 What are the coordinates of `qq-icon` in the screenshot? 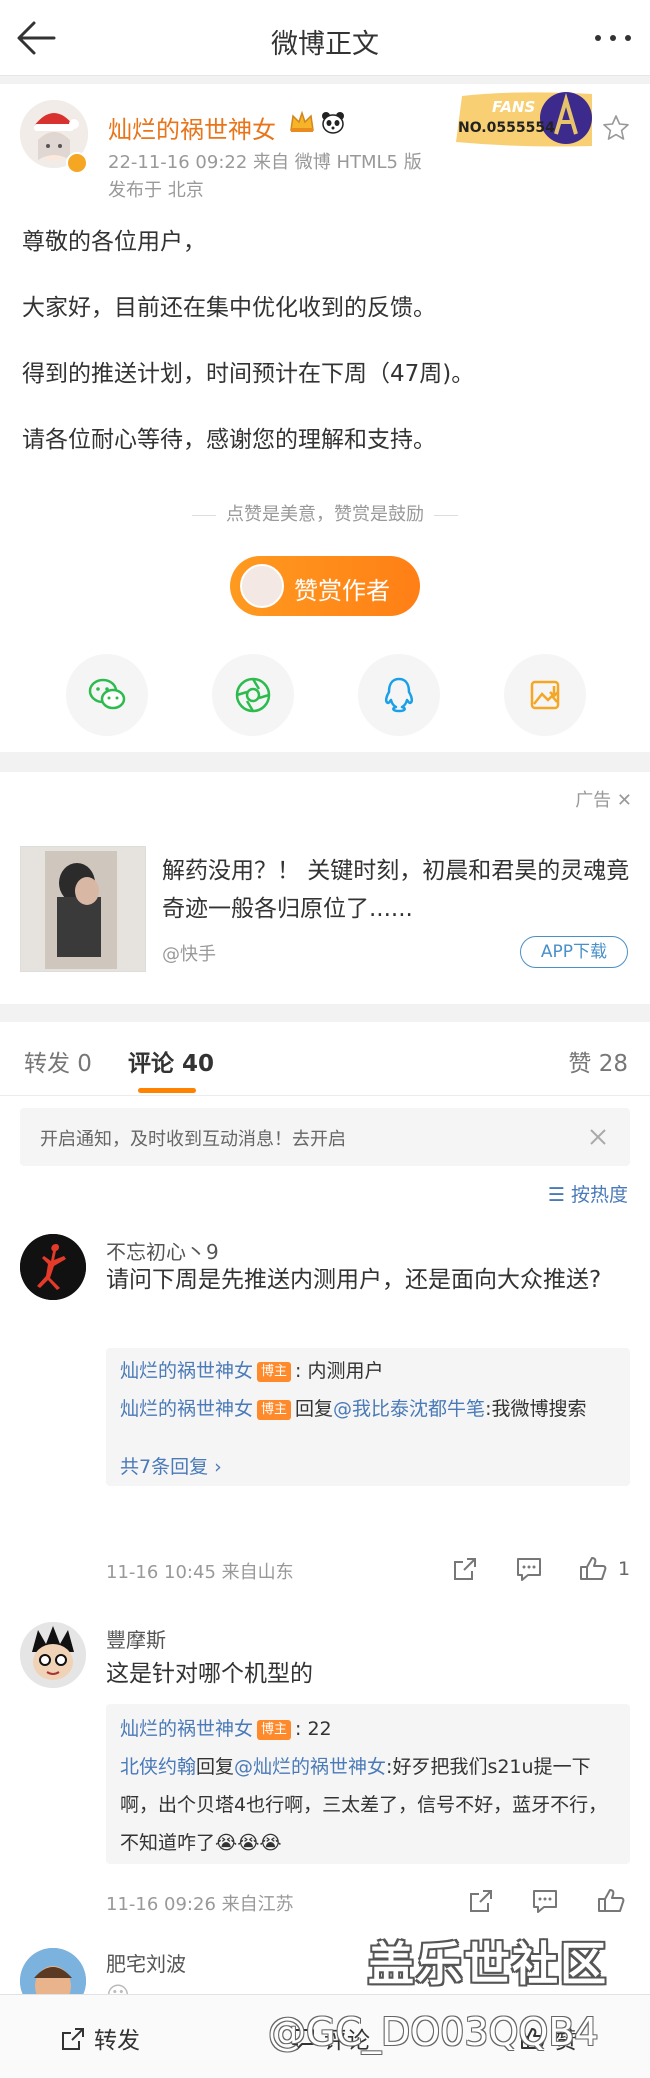 It's located at (399, 695).